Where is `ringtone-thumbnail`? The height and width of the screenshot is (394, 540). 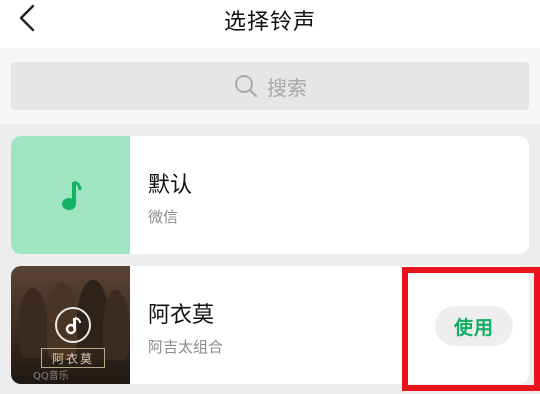 ringtone-thumbnail is located at coordinates (70, 195).